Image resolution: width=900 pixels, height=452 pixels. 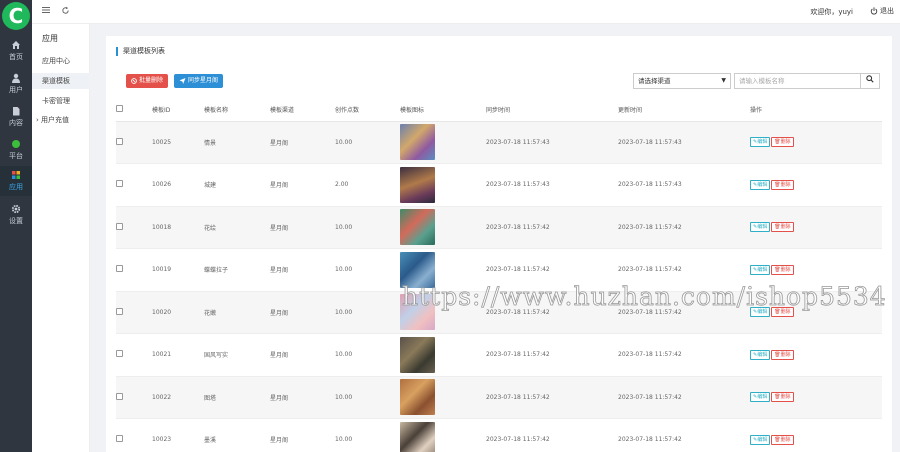 What do you see at coordinates (47, 11) in the screenshot?
I see `hamburger-icon` at bounding box center [47, 11].